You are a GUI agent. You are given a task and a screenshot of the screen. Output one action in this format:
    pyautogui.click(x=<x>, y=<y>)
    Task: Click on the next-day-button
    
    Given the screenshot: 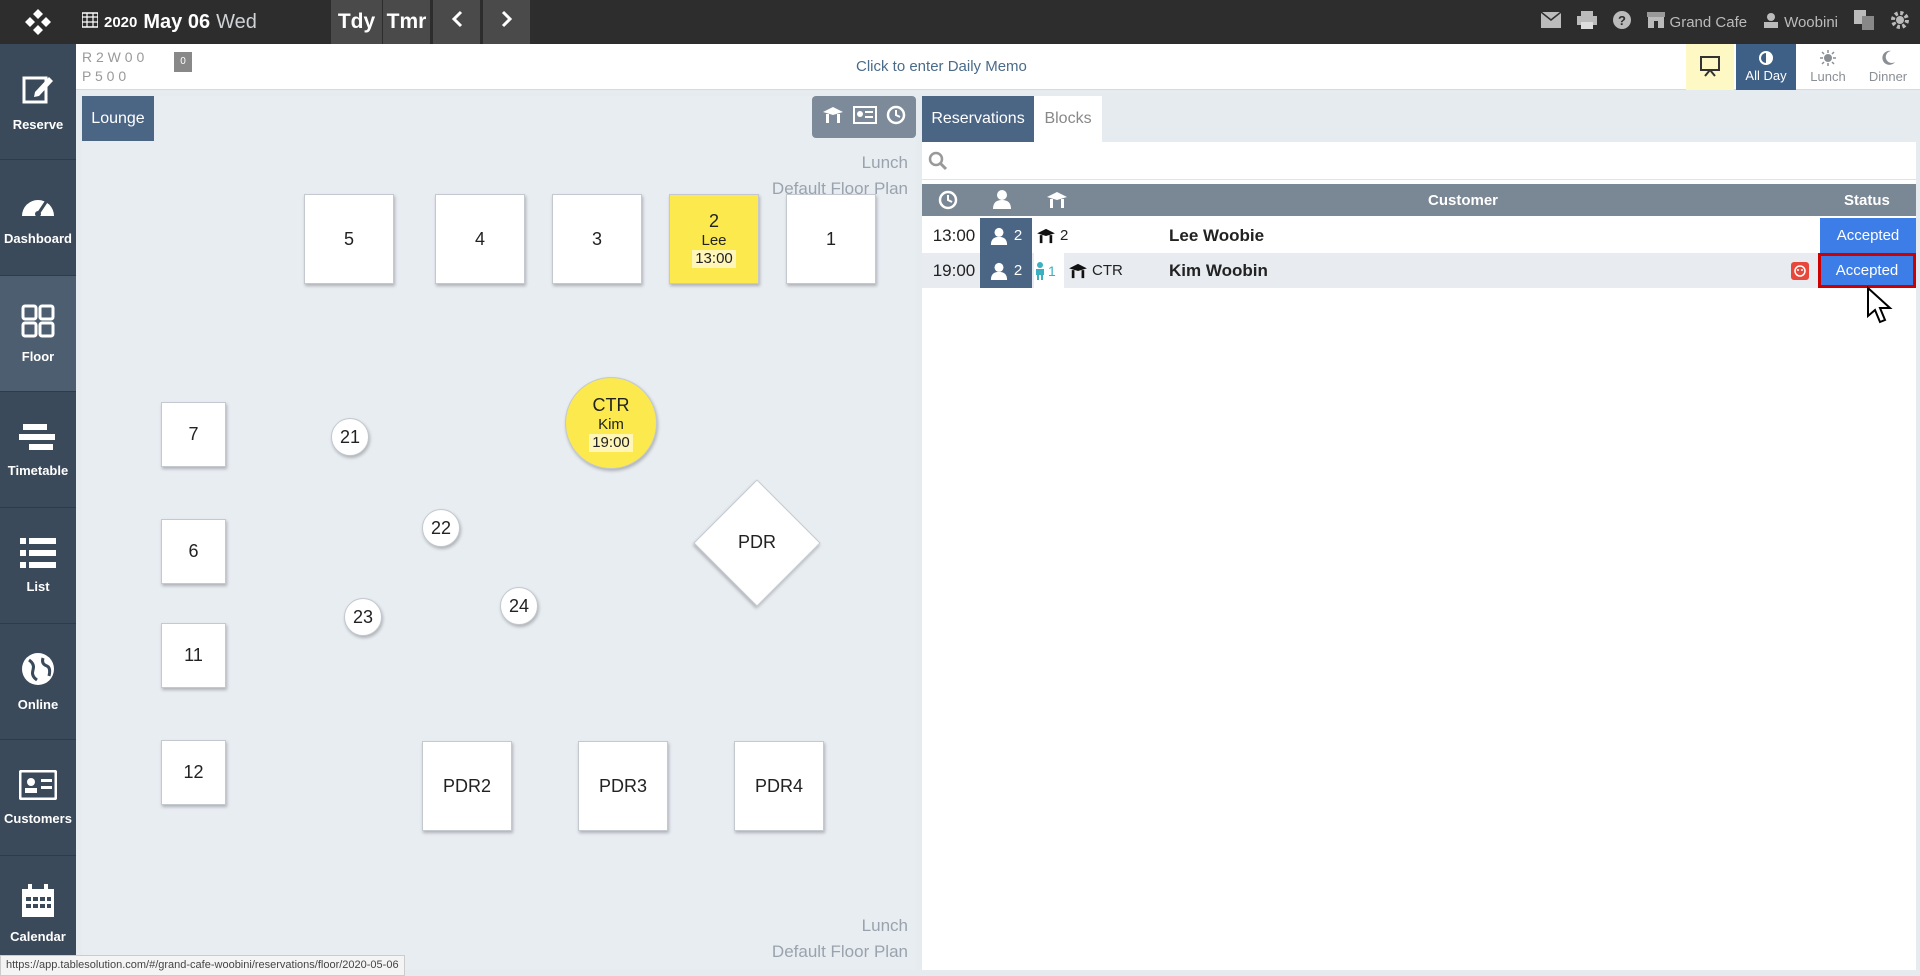 What is the action you would take?
    pyautogui.click(x=506, y=22)
    